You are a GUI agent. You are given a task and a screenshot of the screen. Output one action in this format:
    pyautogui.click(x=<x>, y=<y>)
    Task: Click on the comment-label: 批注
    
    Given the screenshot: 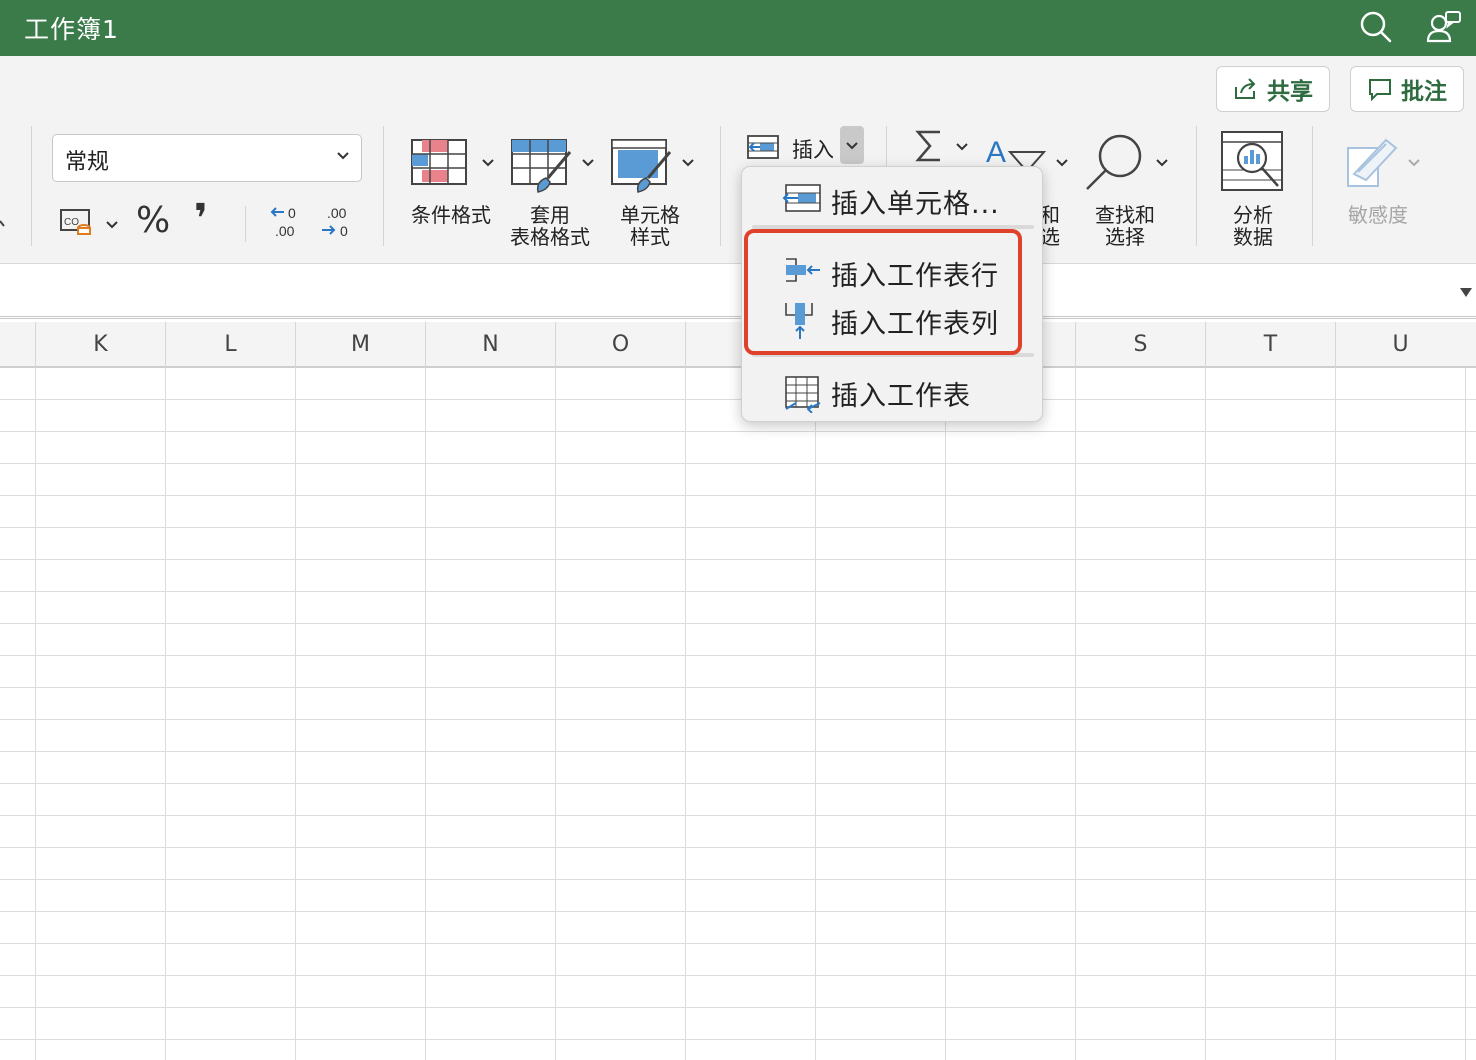 What is the action you would take?
    pyautogui.click(x=1424, y=92)
    